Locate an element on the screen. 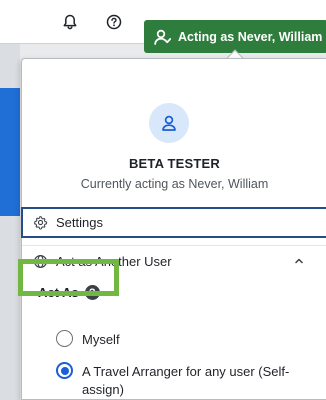 This screenshot has width=326, height=400. option-travel-arranger-label-line2: assign) is located at coordinates (103, 389).